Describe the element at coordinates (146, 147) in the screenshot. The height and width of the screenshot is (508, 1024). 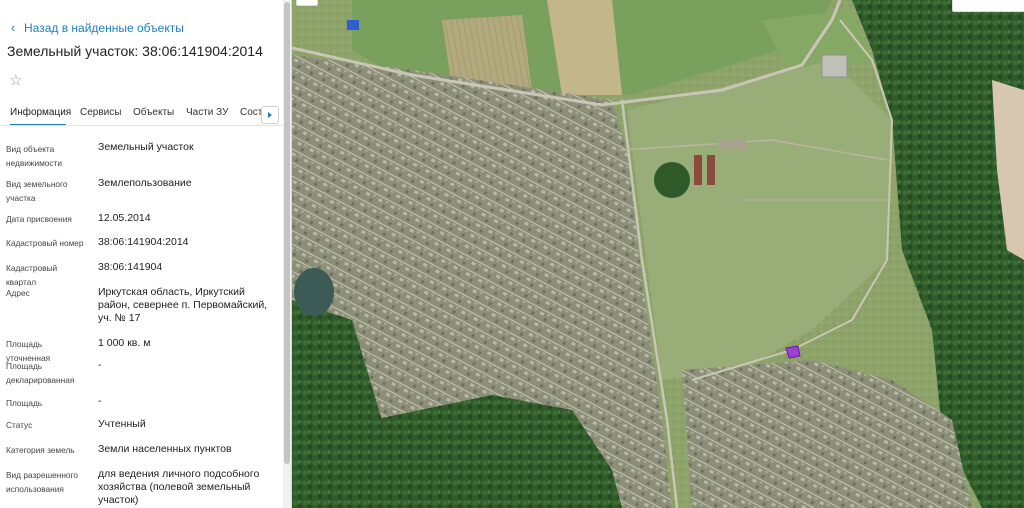
I see `prop-value: Земельный участок` at that location.